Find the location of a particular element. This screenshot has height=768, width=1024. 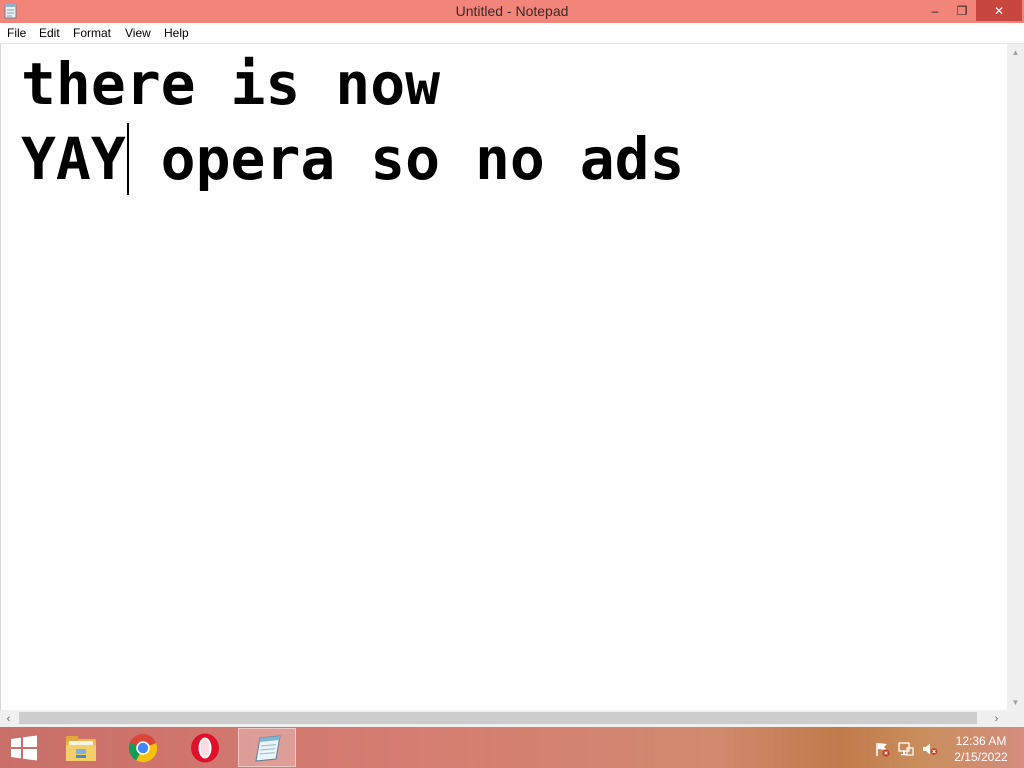

vertical-scrollbar: ▲ ▼ is located at coordinates (1015, 377).